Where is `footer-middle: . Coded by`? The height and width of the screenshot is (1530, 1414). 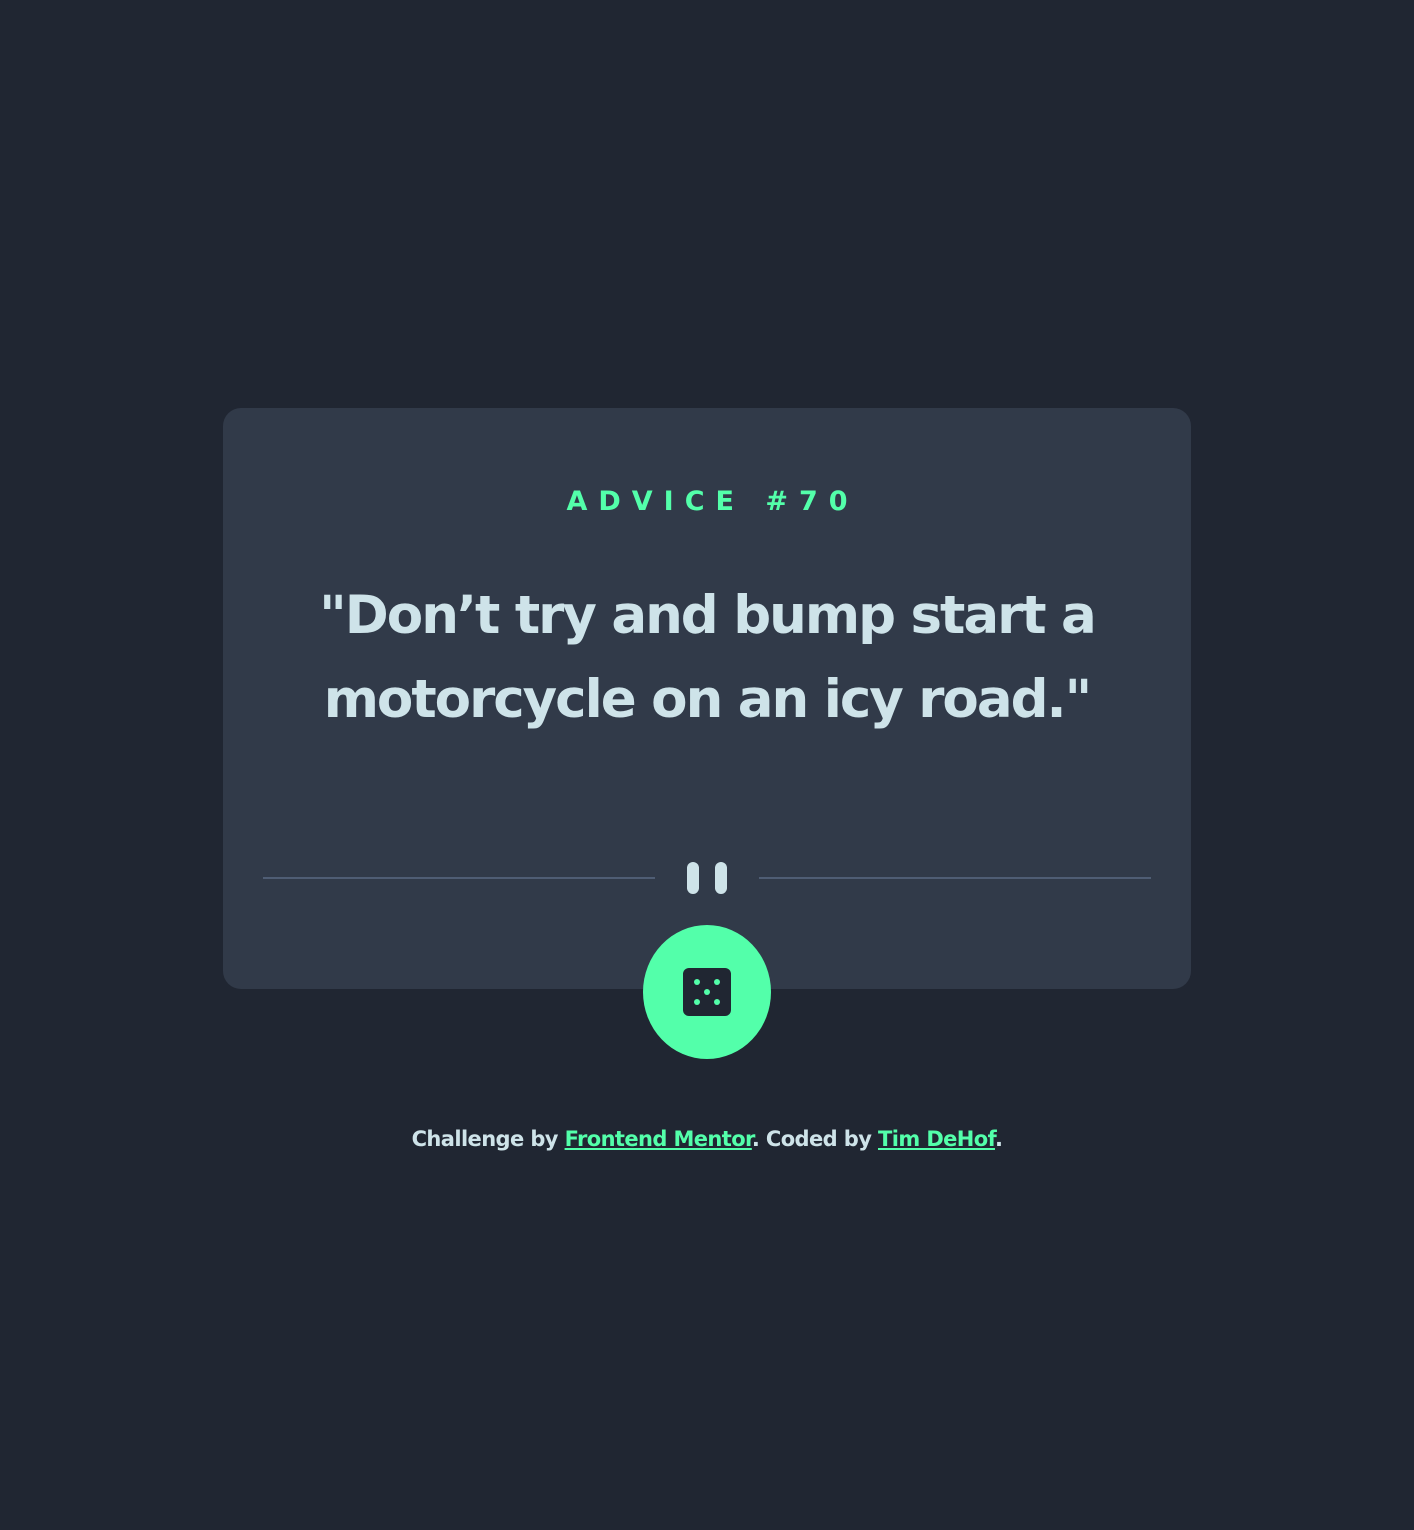 footer-middle: . Coded by is located at coordinates (814, 1139).